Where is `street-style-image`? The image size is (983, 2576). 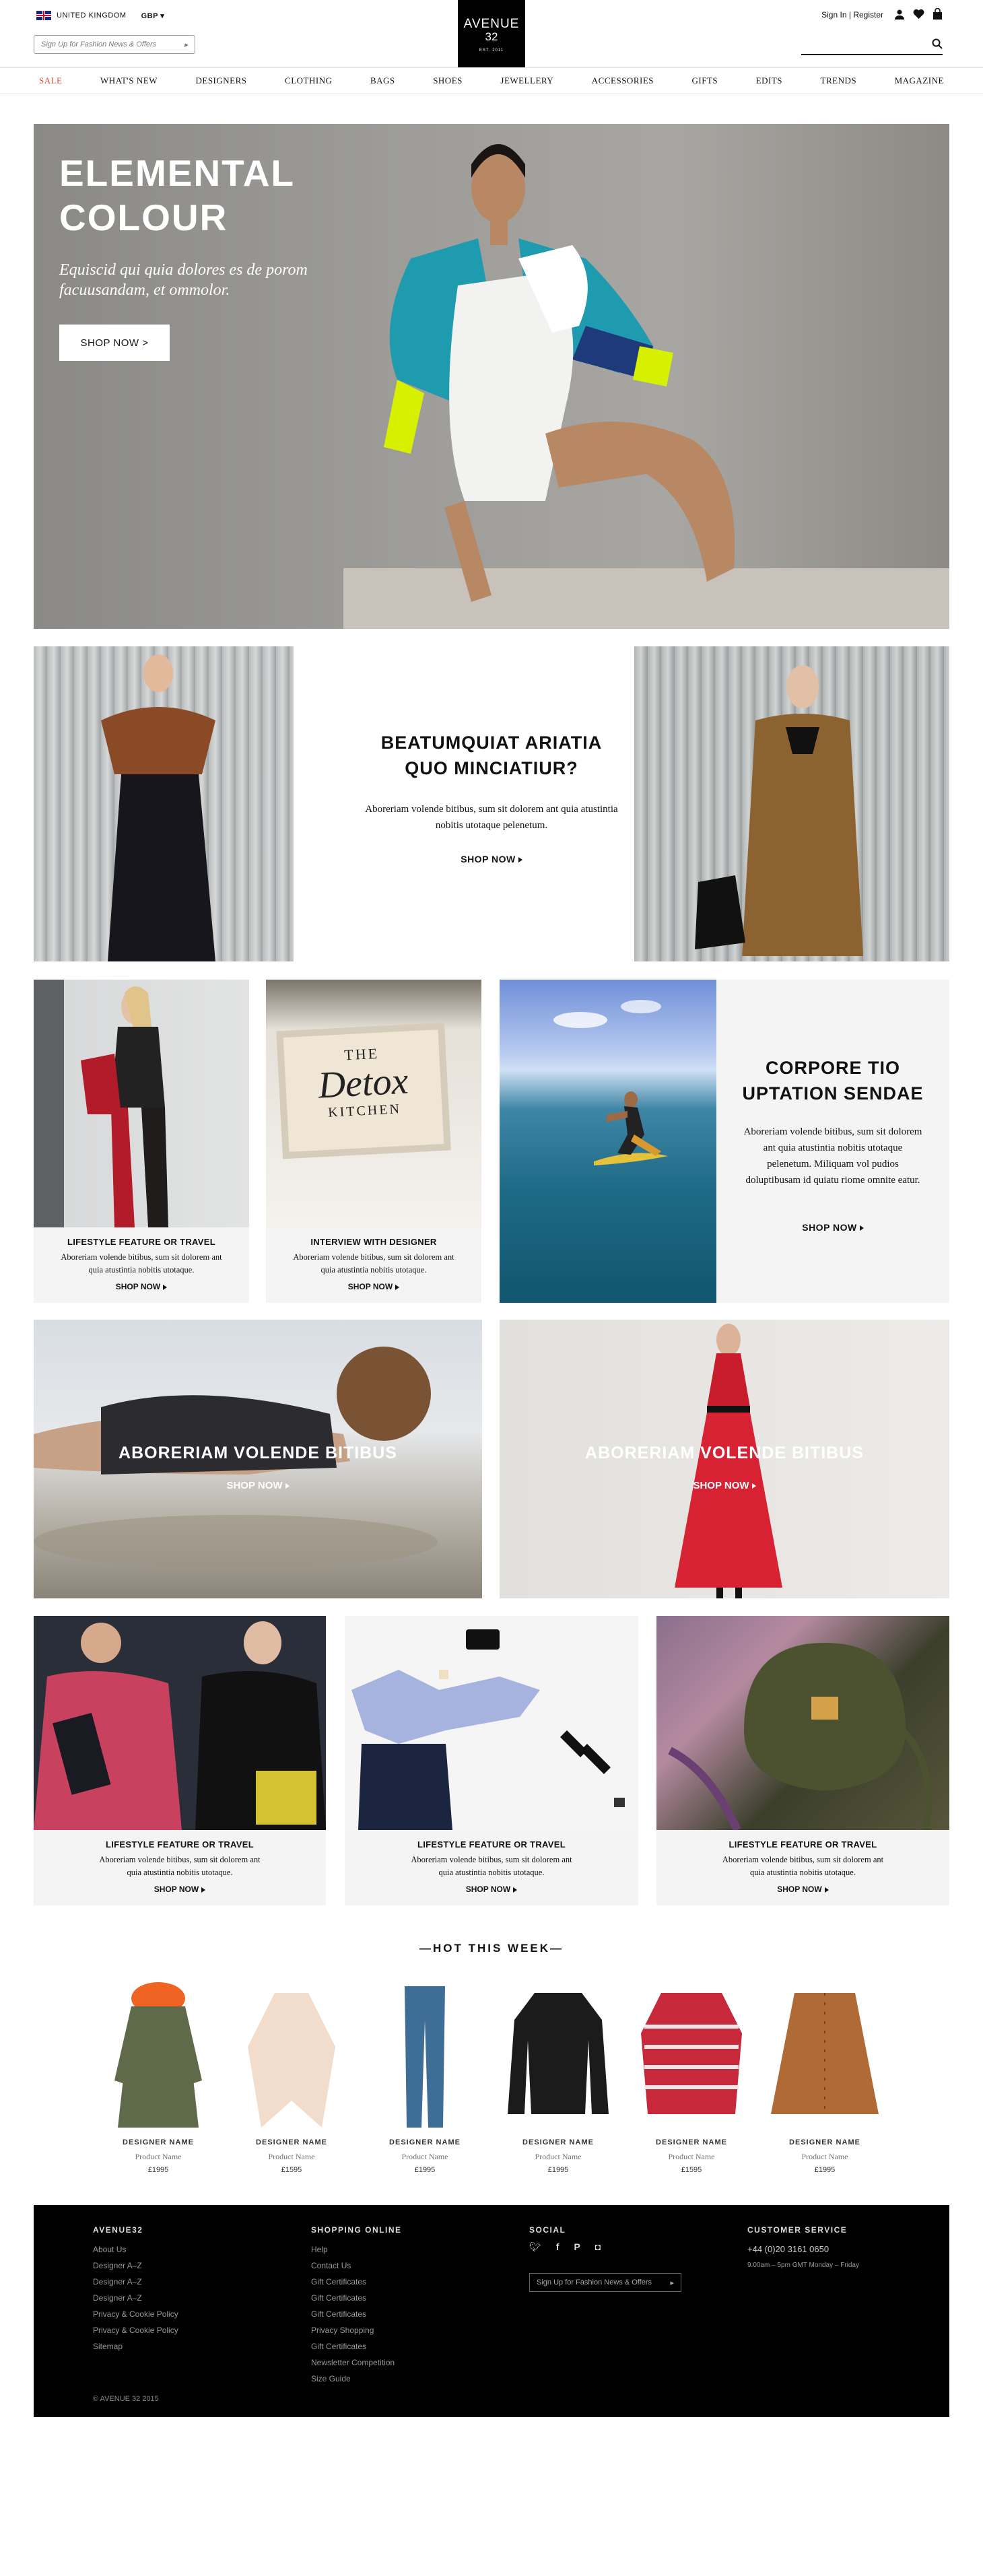
street-style-image is located at coordinates (180, 1725).